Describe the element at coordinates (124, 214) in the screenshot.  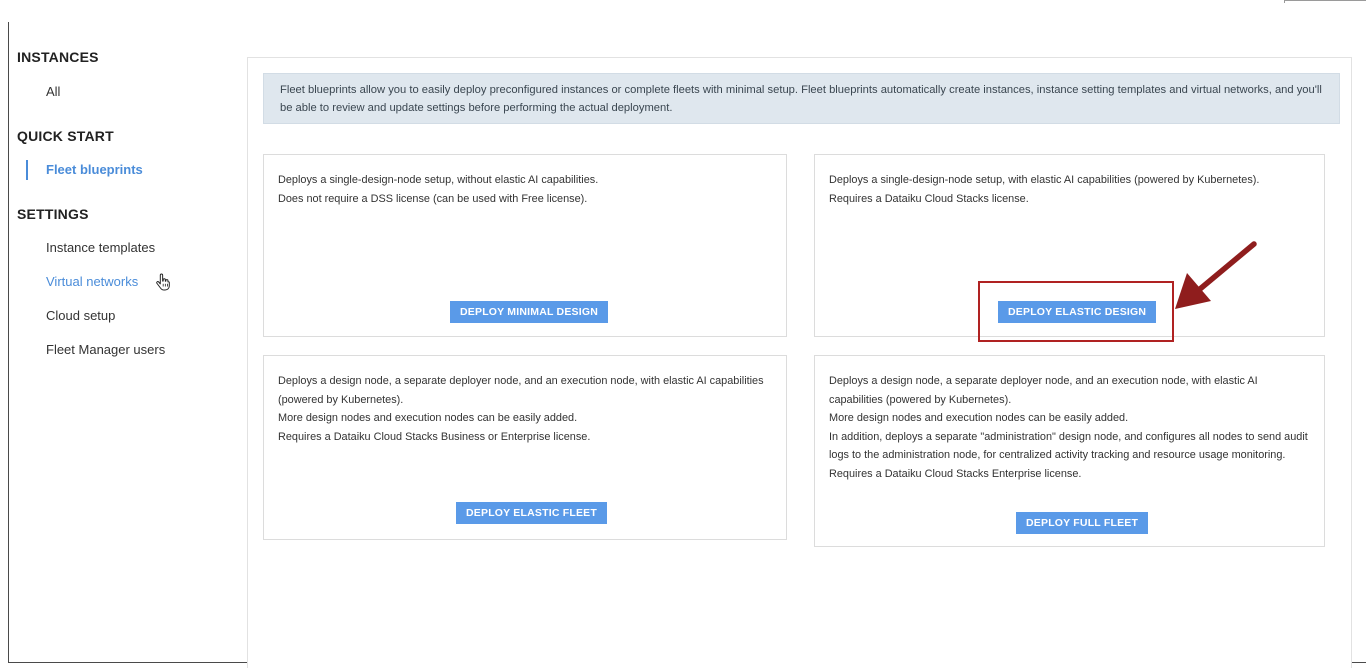
I see `sidebar-section-settings: SETTINGS` at that location.